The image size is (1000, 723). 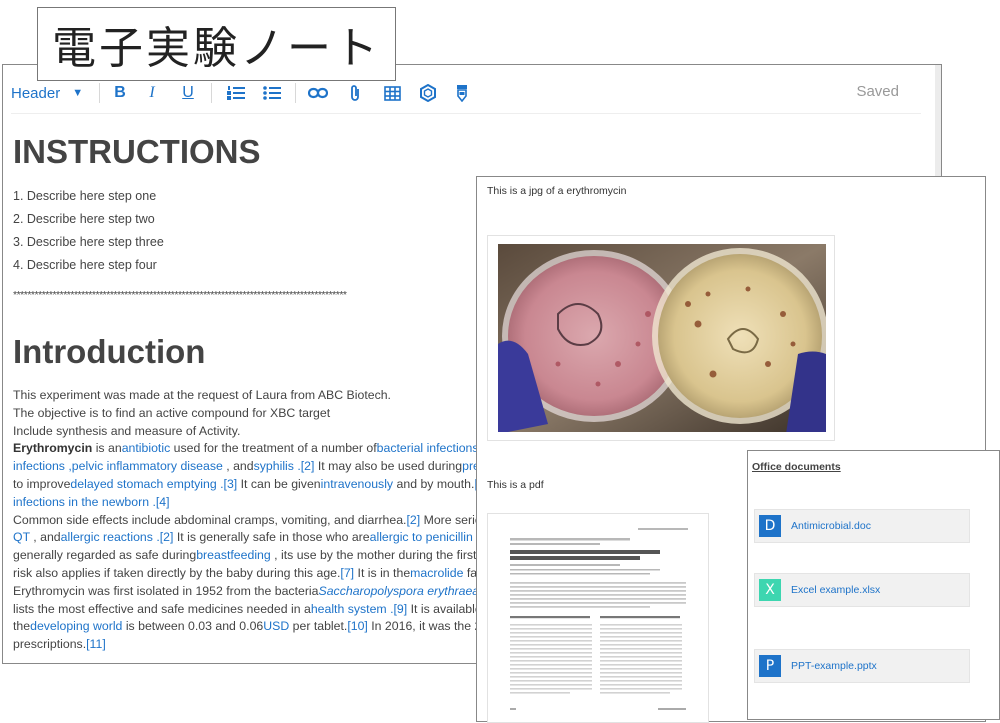 I want to click on file-item-pptx: P PPT-example.pptx, so click(x=862, y=666).